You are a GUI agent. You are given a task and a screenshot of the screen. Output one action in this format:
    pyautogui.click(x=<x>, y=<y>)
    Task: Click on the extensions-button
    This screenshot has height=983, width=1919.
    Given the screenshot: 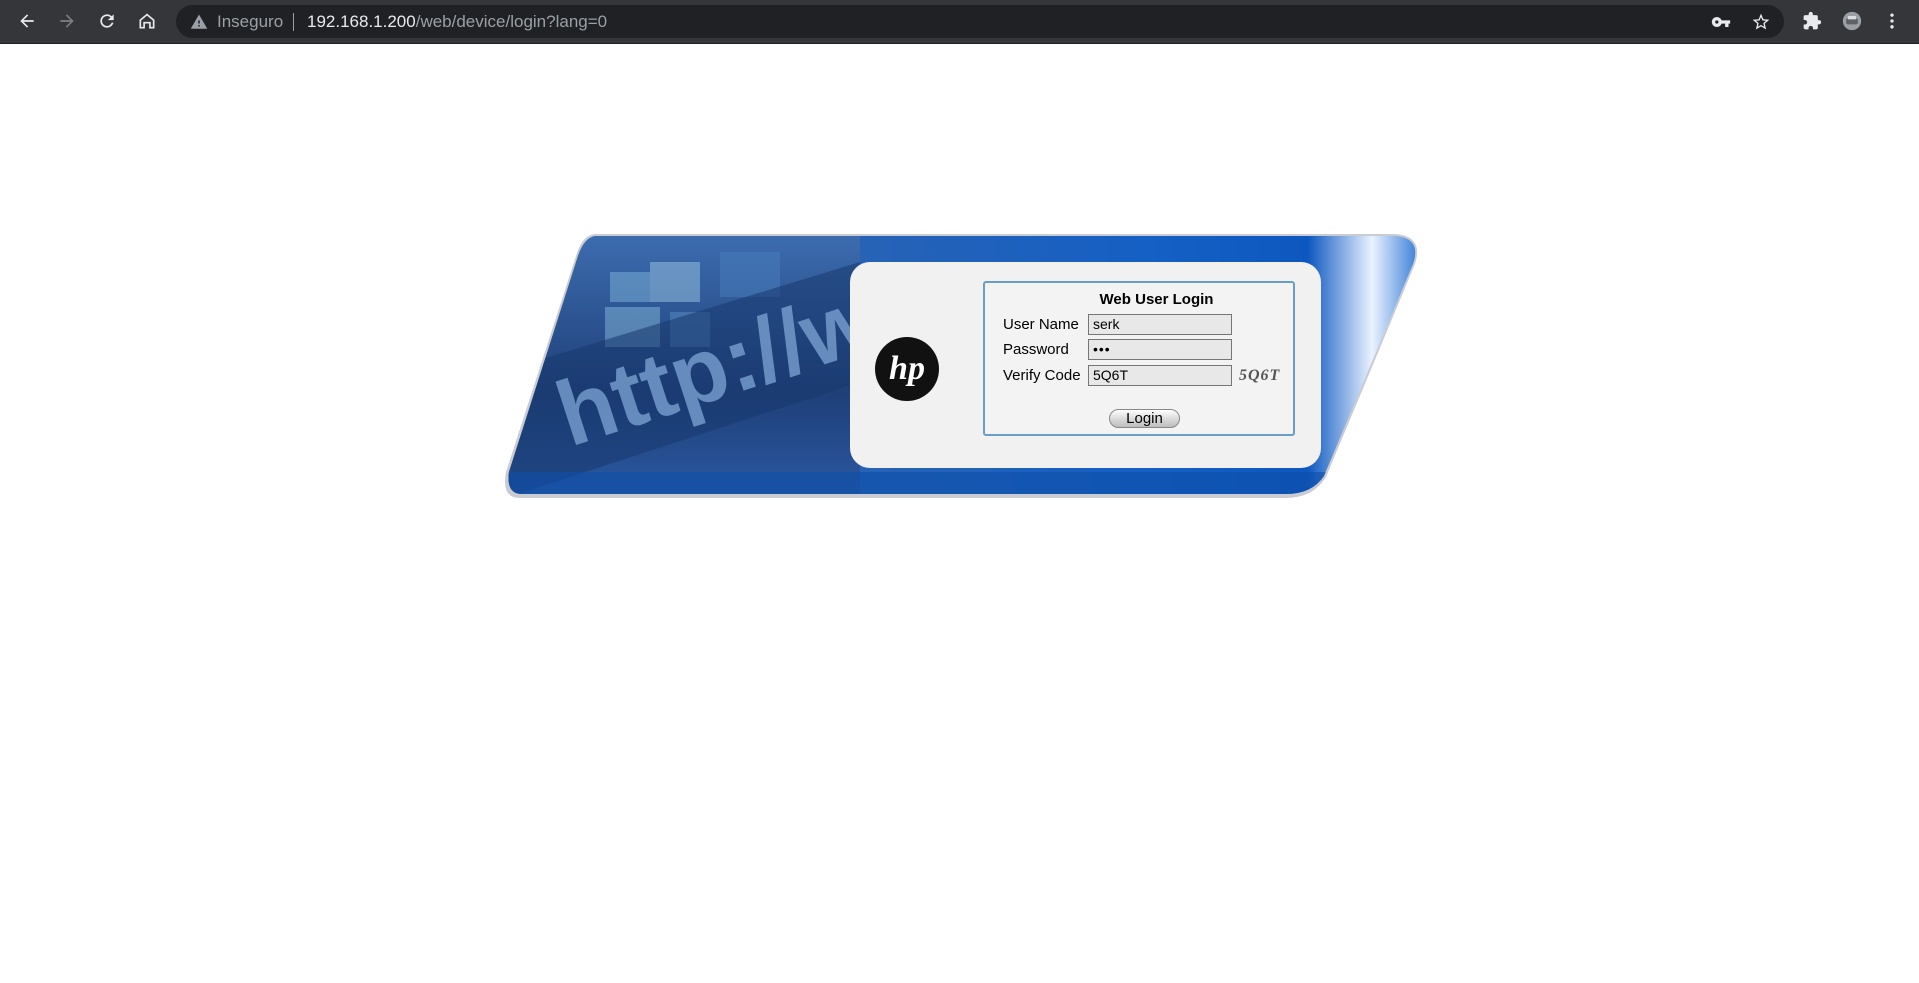 What is the action you would take?
    pyautogui.click(x=1812, y=21)
    